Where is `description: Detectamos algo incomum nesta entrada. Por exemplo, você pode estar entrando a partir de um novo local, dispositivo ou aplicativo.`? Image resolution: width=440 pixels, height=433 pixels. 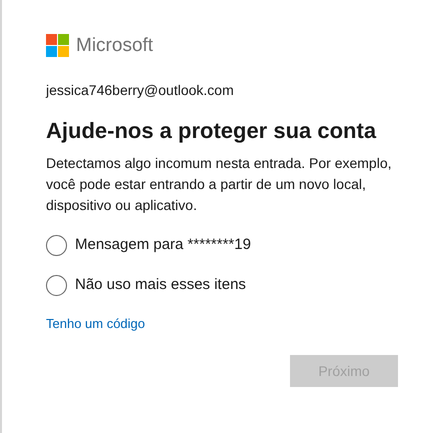 description: Detectamos algo incomum nesta entrada. Por exemplo, você pode estar entrando a partir de um novo local, dispositivo ou aplicativo. is located at coordinates (219, 184).